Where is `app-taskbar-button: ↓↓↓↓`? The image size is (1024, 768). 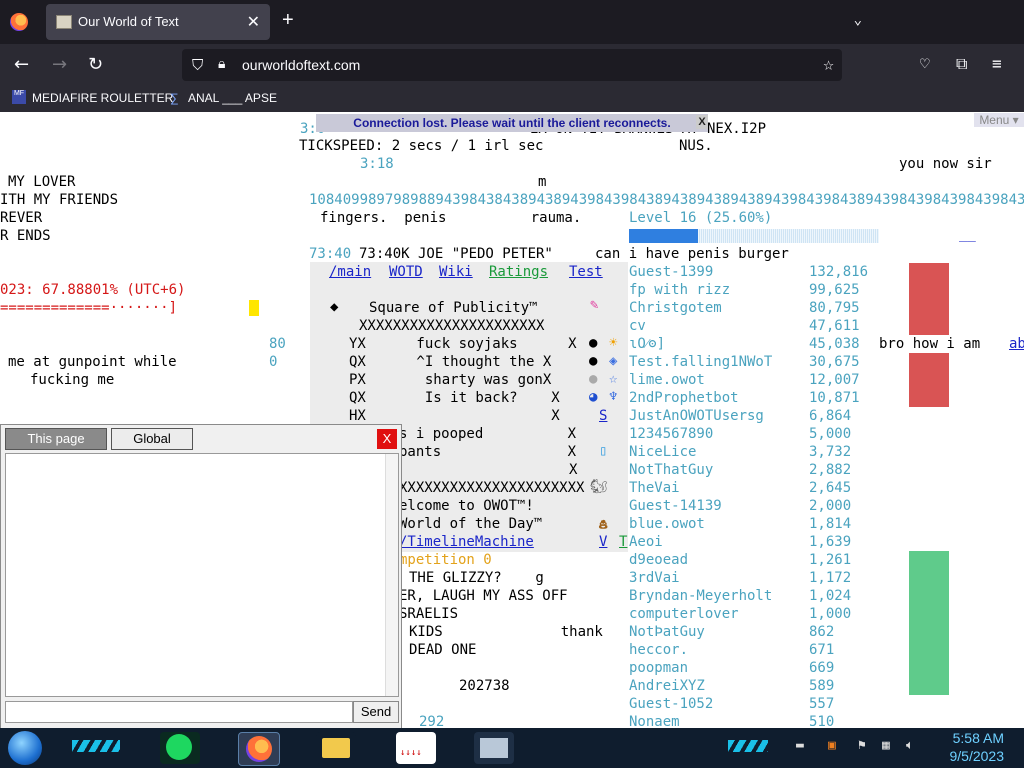
app-taskbar-button: ↓↓↓↓ is located at coordinates (416, 748).